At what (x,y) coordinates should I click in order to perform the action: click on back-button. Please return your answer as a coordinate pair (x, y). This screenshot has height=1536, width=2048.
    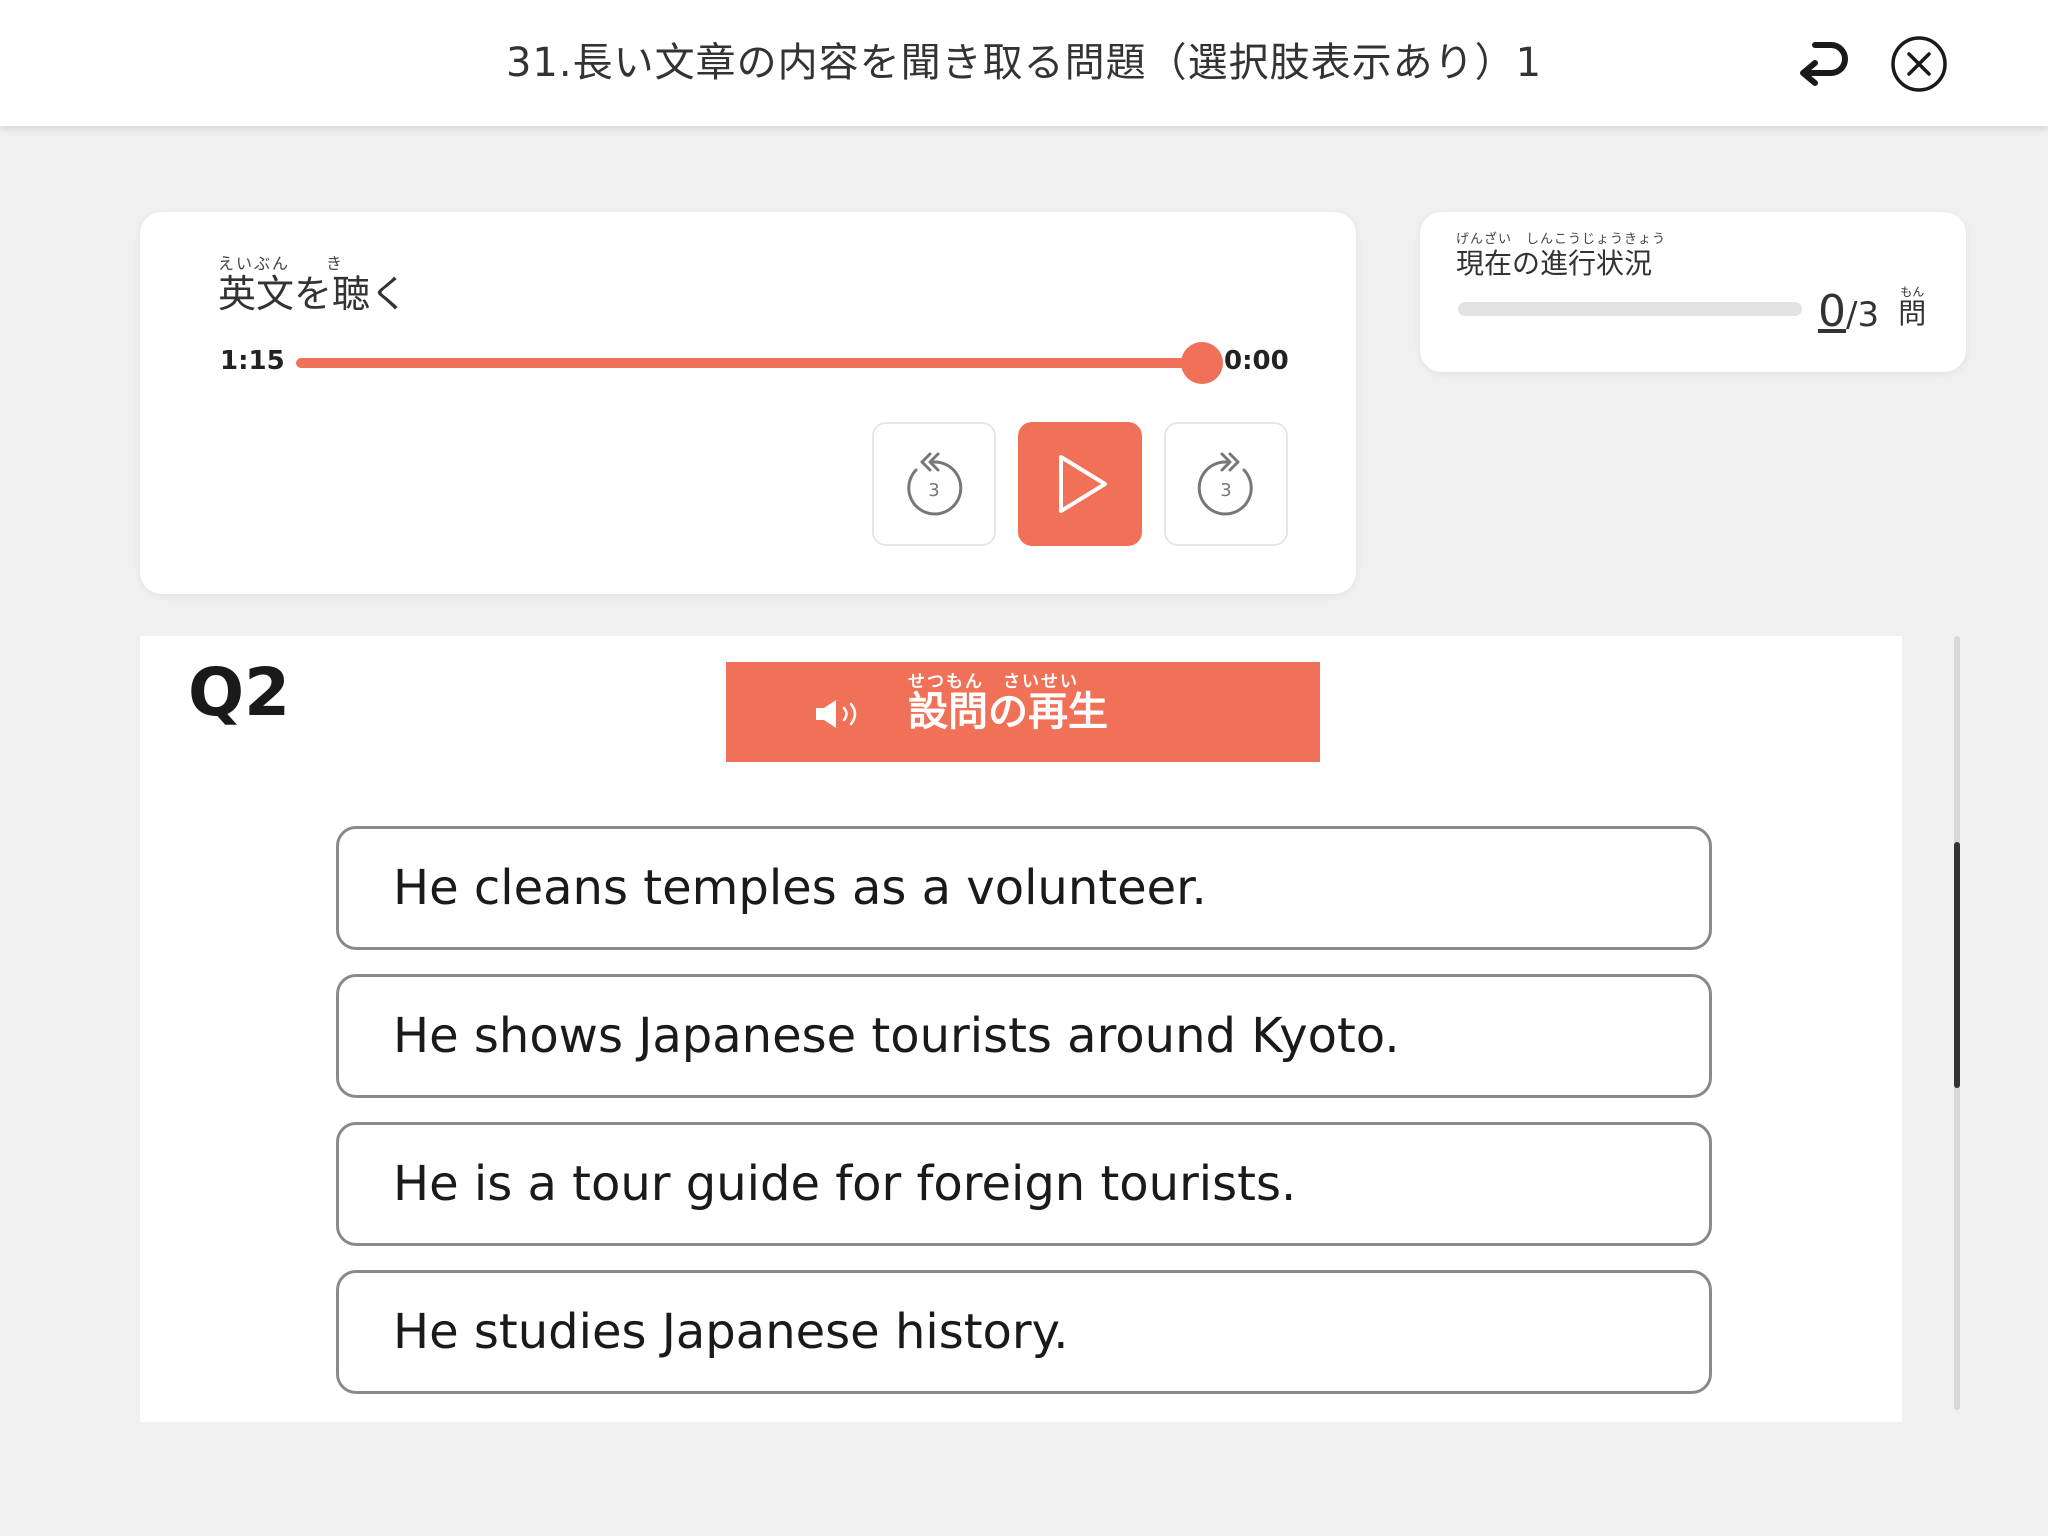
    Looking at the image, I should click on (1825, 62).